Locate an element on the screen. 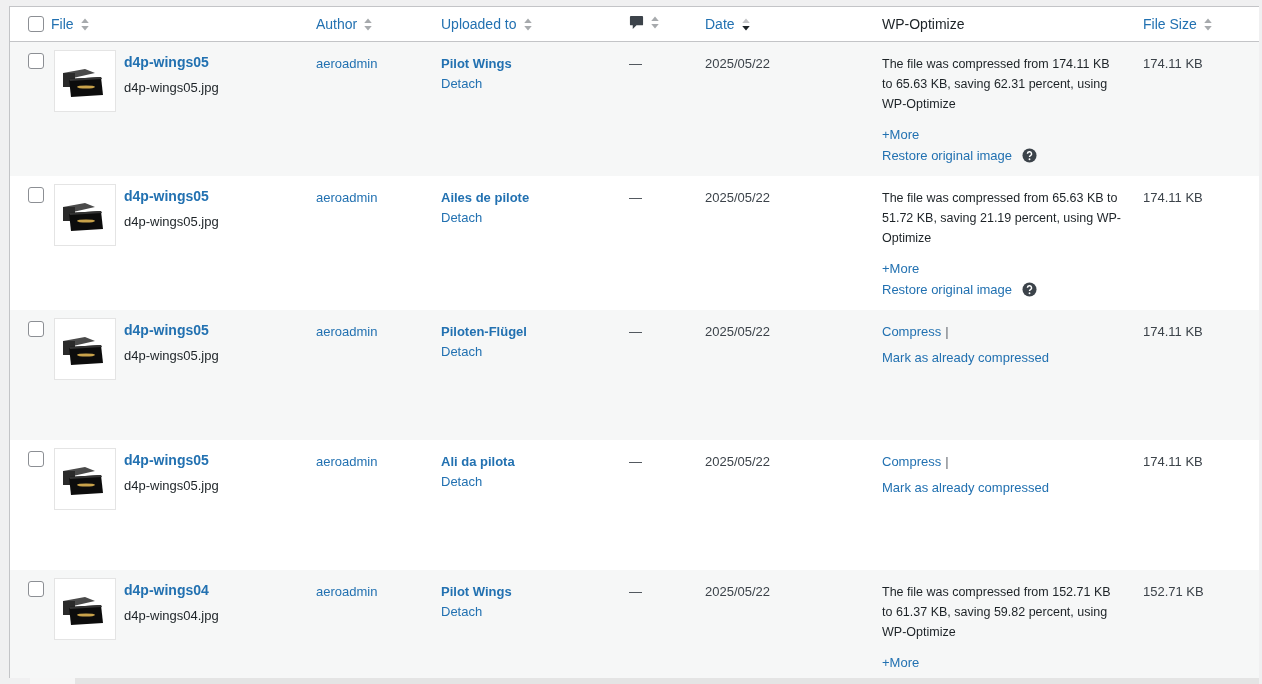 Image resolution: width=1262 pixels, height=684 pixels. column-sort-link: File Size is located at coordinates (1170, 24).